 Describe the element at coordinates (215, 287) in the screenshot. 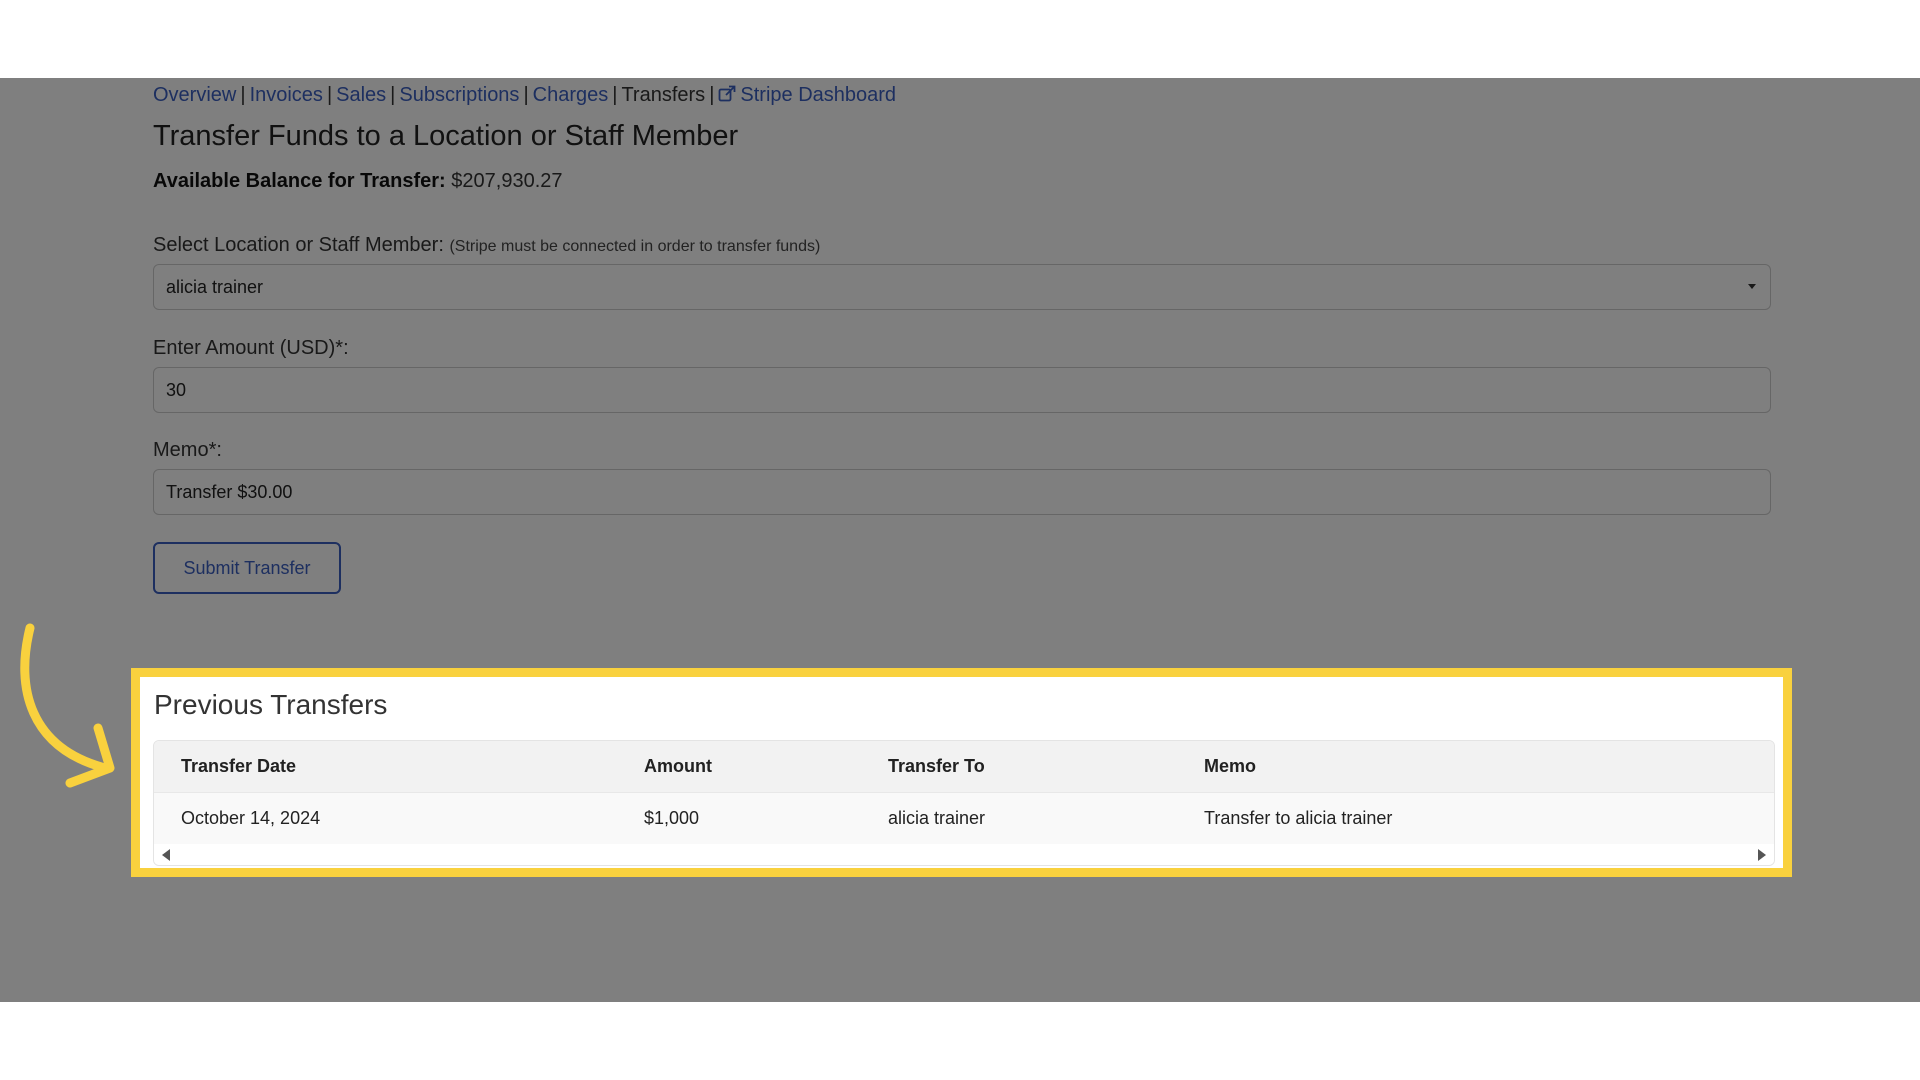

I see `location-staff-select-value: alicia trainer` at that location.